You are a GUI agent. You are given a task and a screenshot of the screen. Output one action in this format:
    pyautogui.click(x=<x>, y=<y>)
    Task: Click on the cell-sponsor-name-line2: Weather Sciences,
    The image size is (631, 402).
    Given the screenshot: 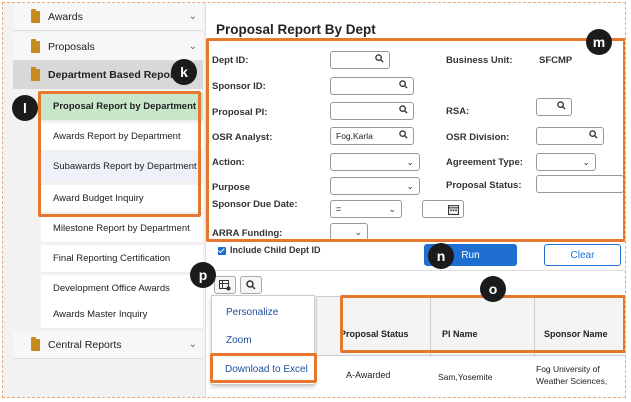 What is the action you would take?
    pyautogui.click(x=572, y=381)
    